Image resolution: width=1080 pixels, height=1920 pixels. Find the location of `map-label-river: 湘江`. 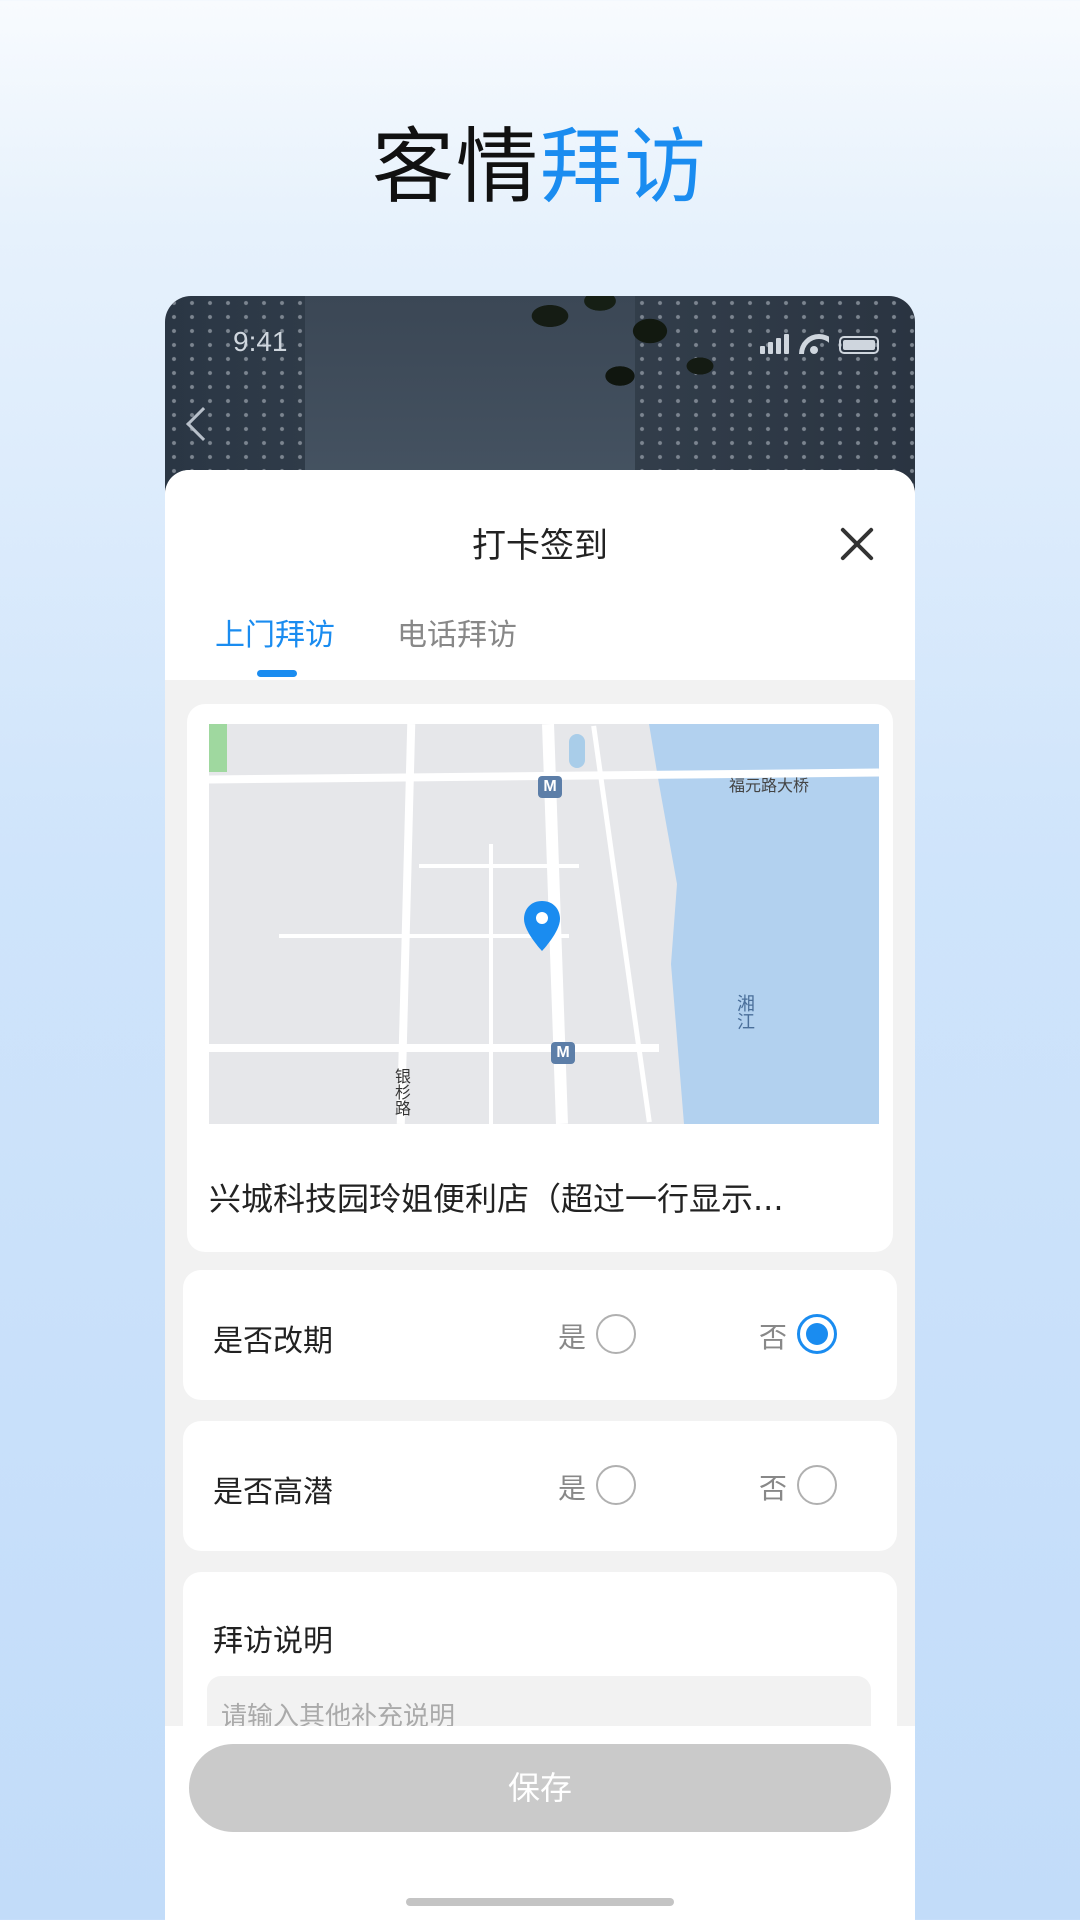

map-label-river: 湘江 is located at coordinates (744, 1012).